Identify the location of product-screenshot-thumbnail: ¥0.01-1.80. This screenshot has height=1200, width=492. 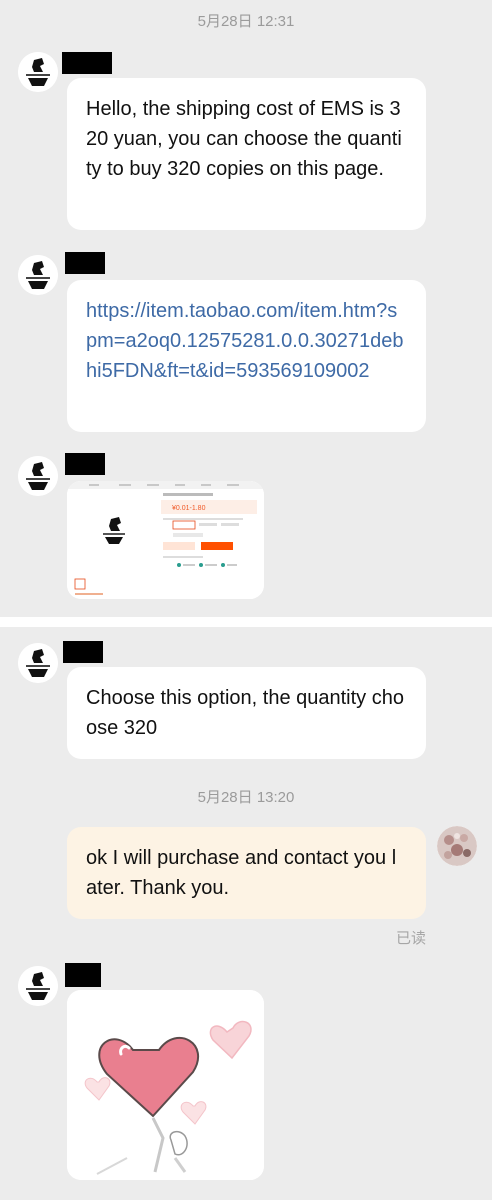
(165, 540).